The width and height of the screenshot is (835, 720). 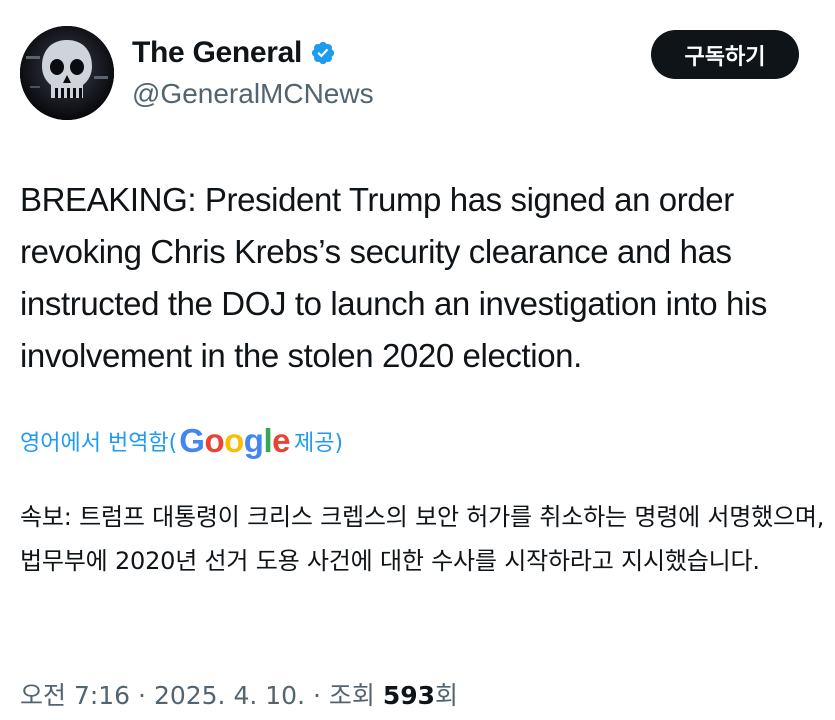 What do you see at coordinates (409, 695) in the screenshot?
I see `views-count: 593` at bounding box center [409, 695].